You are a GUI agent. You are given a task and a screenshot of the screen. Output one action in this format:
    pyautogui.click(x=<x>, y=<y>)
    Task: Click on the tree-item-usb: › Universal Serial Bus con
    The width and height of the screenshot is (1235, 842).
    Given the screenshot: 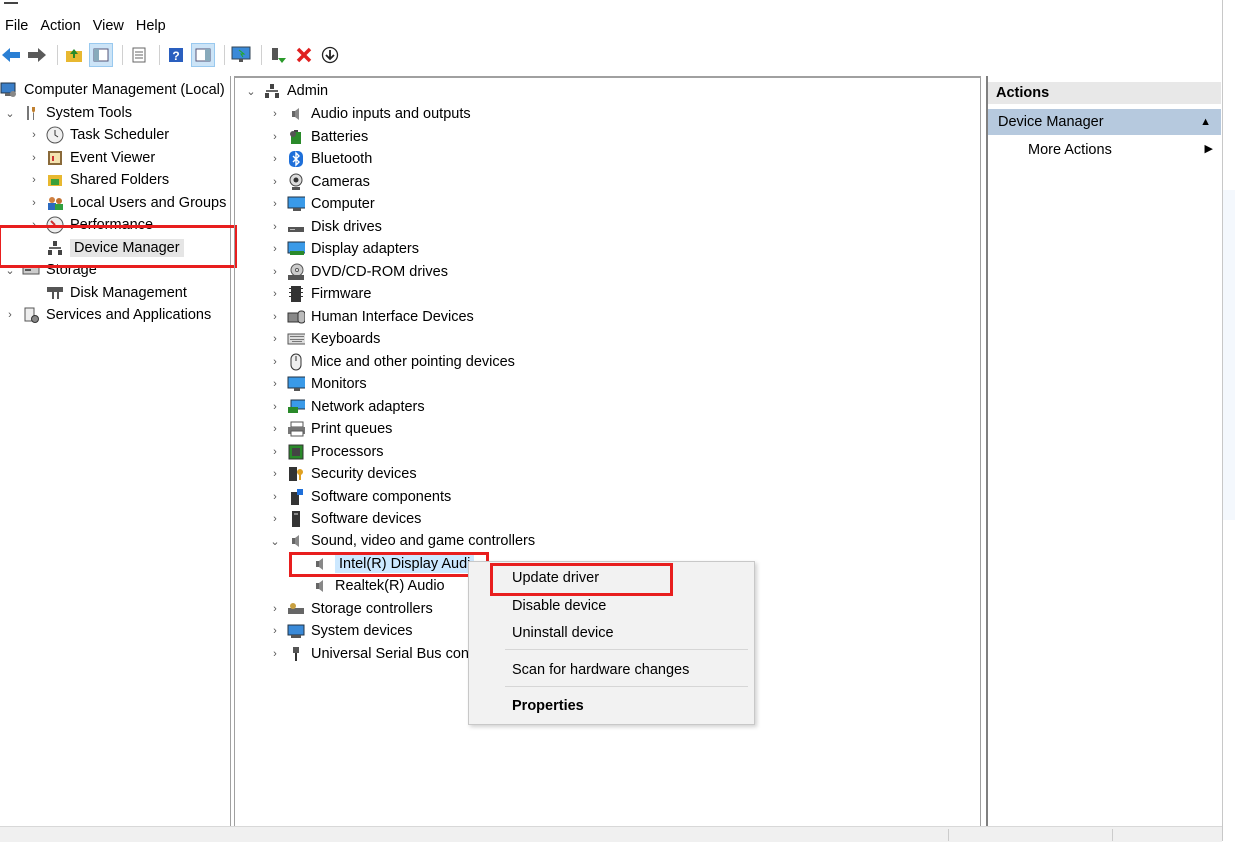 What is the action you would take?
    pyautogui.click(x=369, y=654)
    